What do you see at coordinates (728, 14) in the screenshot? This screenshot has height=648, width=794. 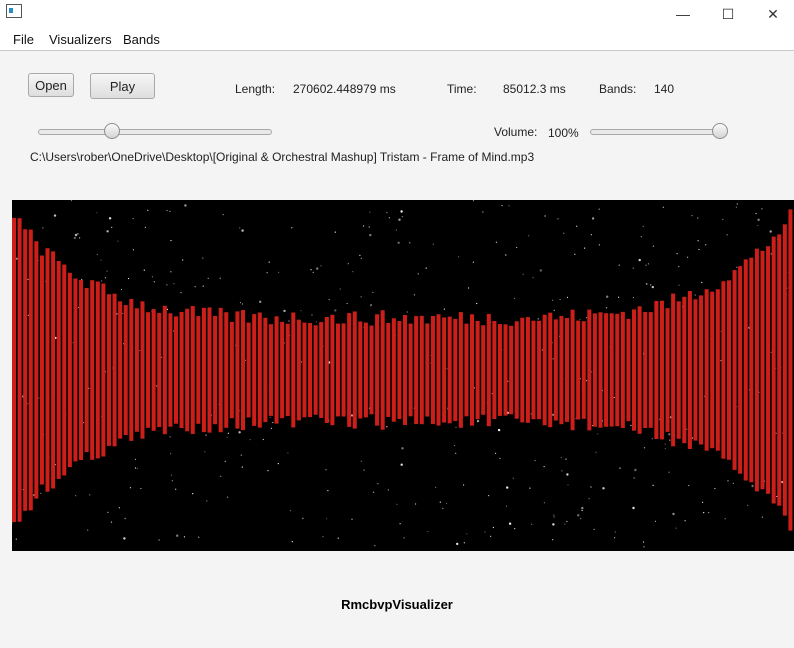 I see `maximize-button: ☐` at bounding box center [728, 14].